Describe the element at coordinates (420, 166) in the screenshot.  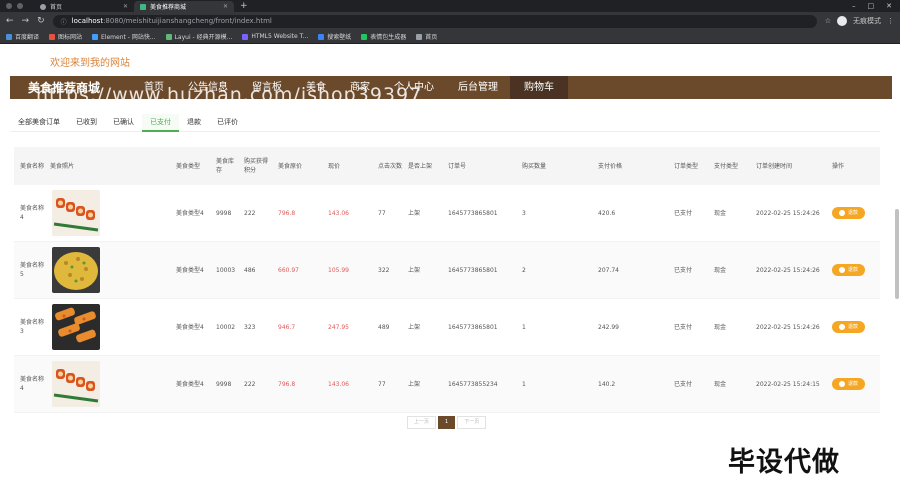
I see `col-status: 是否上架` at that location.